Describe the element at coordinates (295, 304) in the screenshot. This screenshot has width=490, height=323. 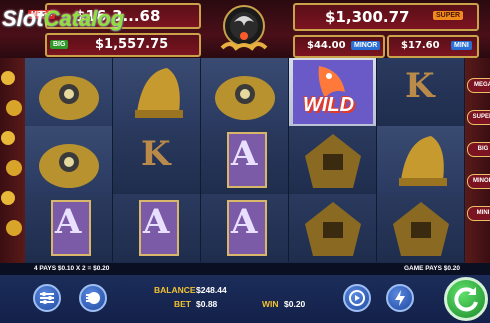
I see `win-value: $0.20` at that location.